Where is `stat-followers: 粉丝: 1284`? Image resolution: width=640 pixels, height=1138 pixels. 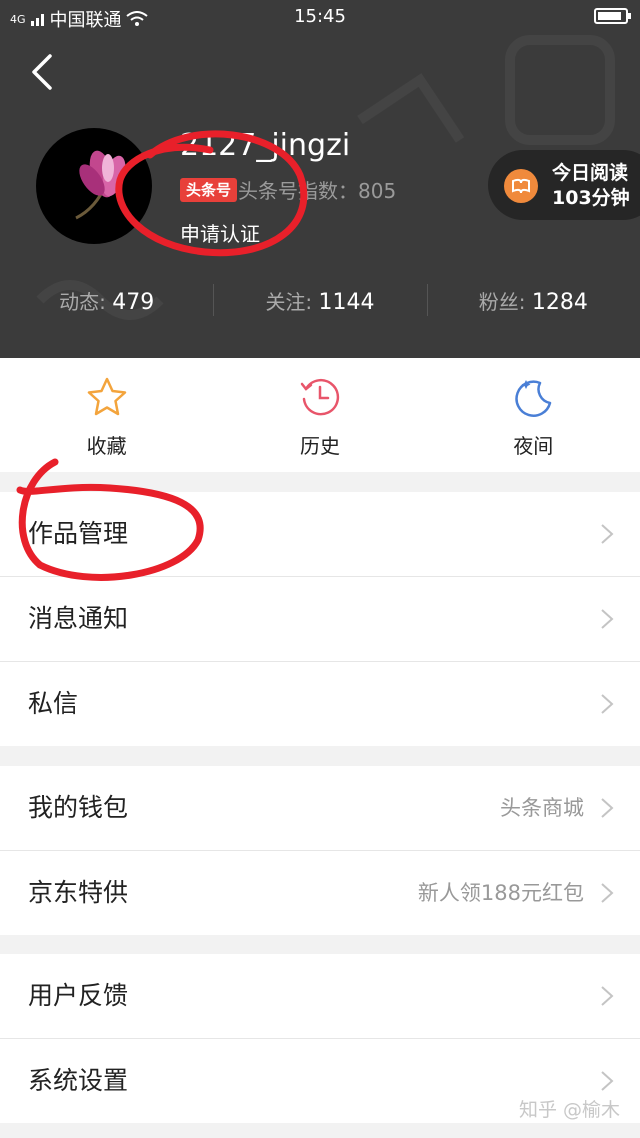
stat-followers: 粉丝: 1284 is located at coordinates (533, 302).